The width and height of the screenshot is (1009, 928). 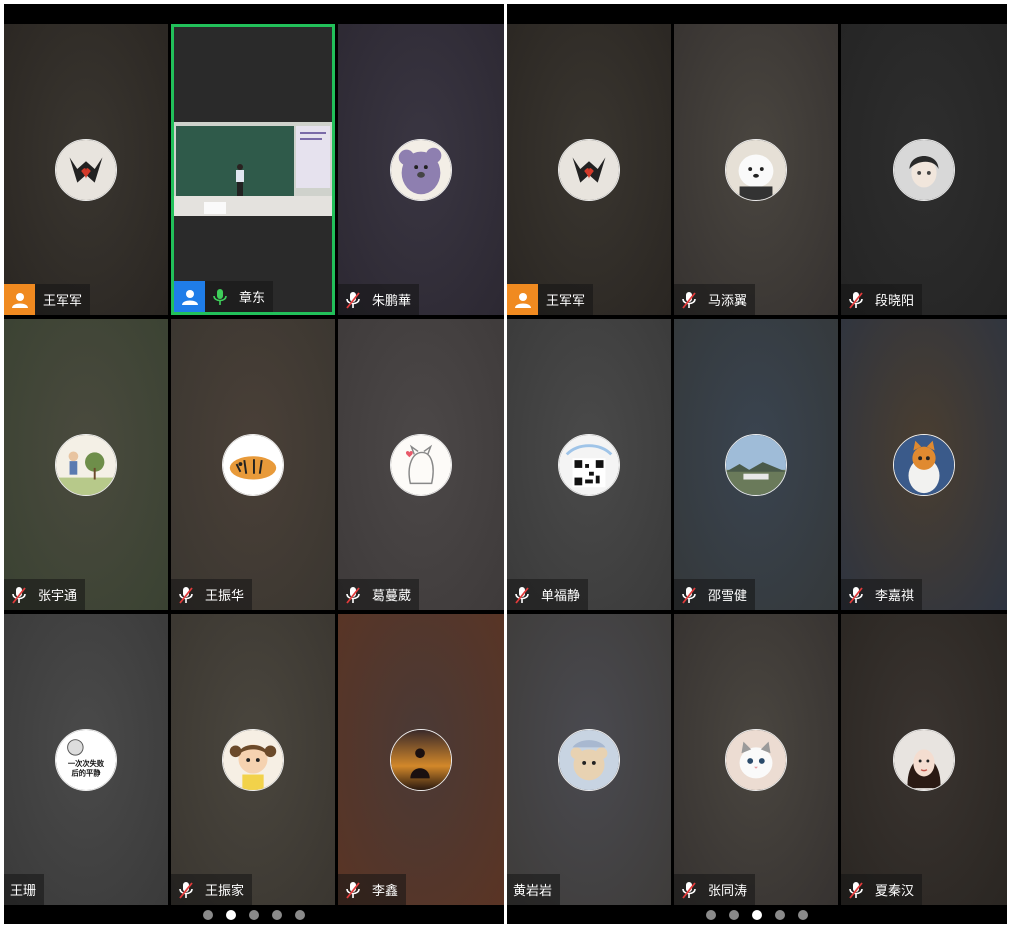 I want to click on landscape-avatar, so click(x=756, y=464).